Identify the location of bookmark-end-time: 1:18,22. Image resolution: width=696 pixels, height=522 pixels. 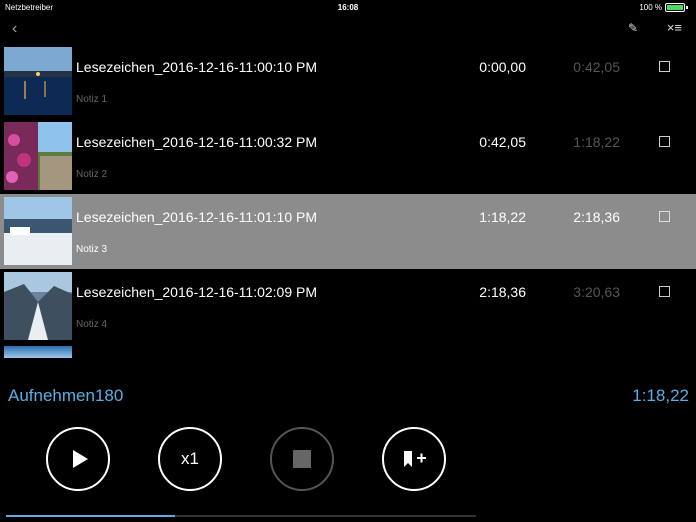
(596, 142).